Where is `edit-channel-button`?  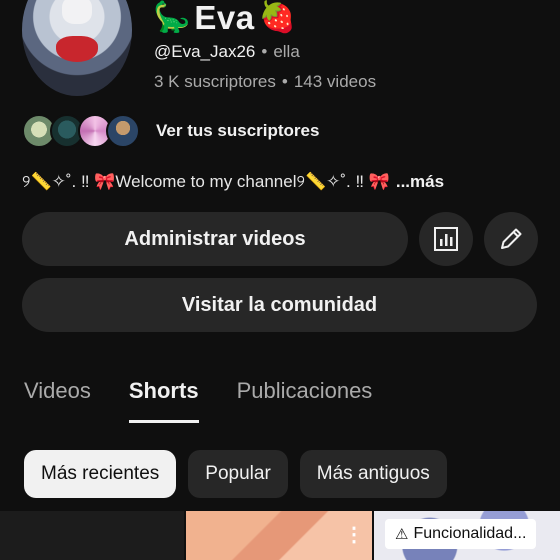 edit-channel-button is located at coordinates (511, 239).